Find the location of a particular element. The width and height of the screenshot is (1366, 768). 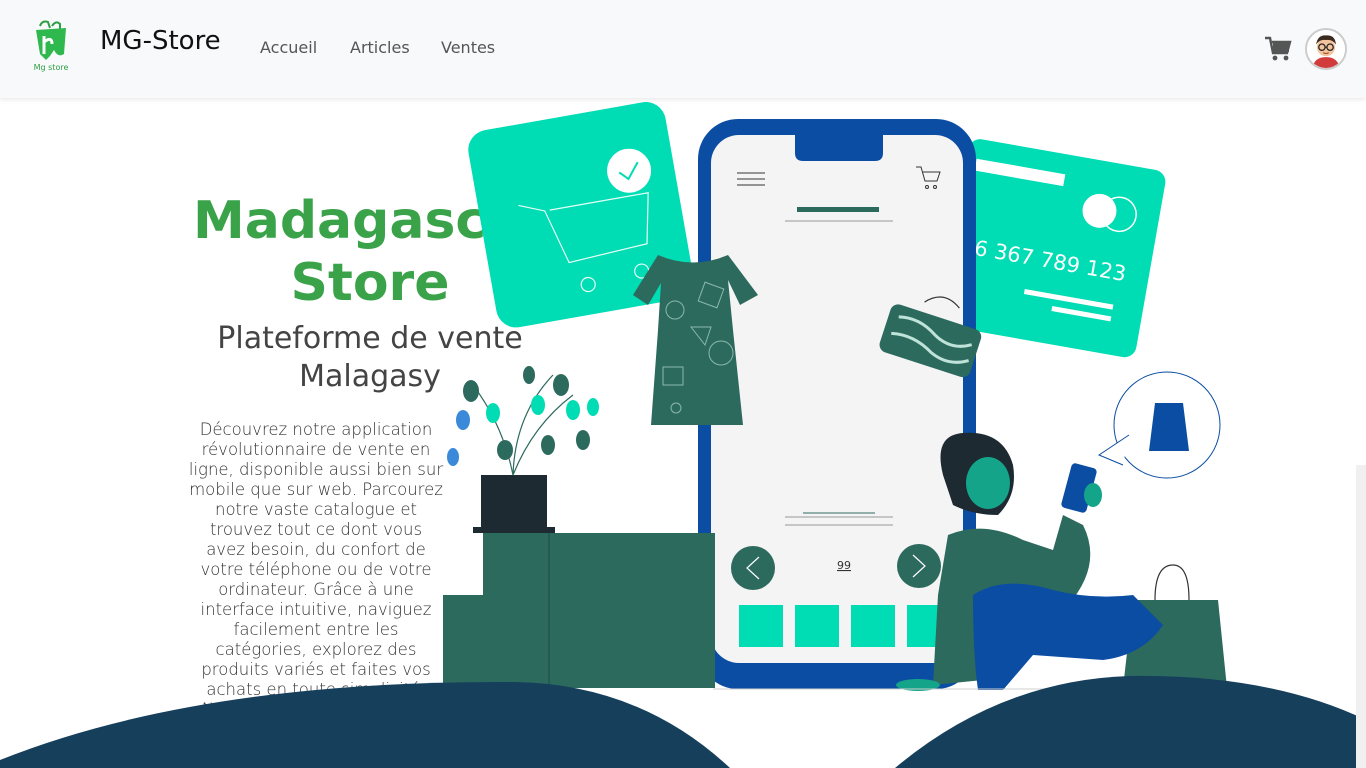

store-logo-icon: Mg store is located at coordinates (51, 47).